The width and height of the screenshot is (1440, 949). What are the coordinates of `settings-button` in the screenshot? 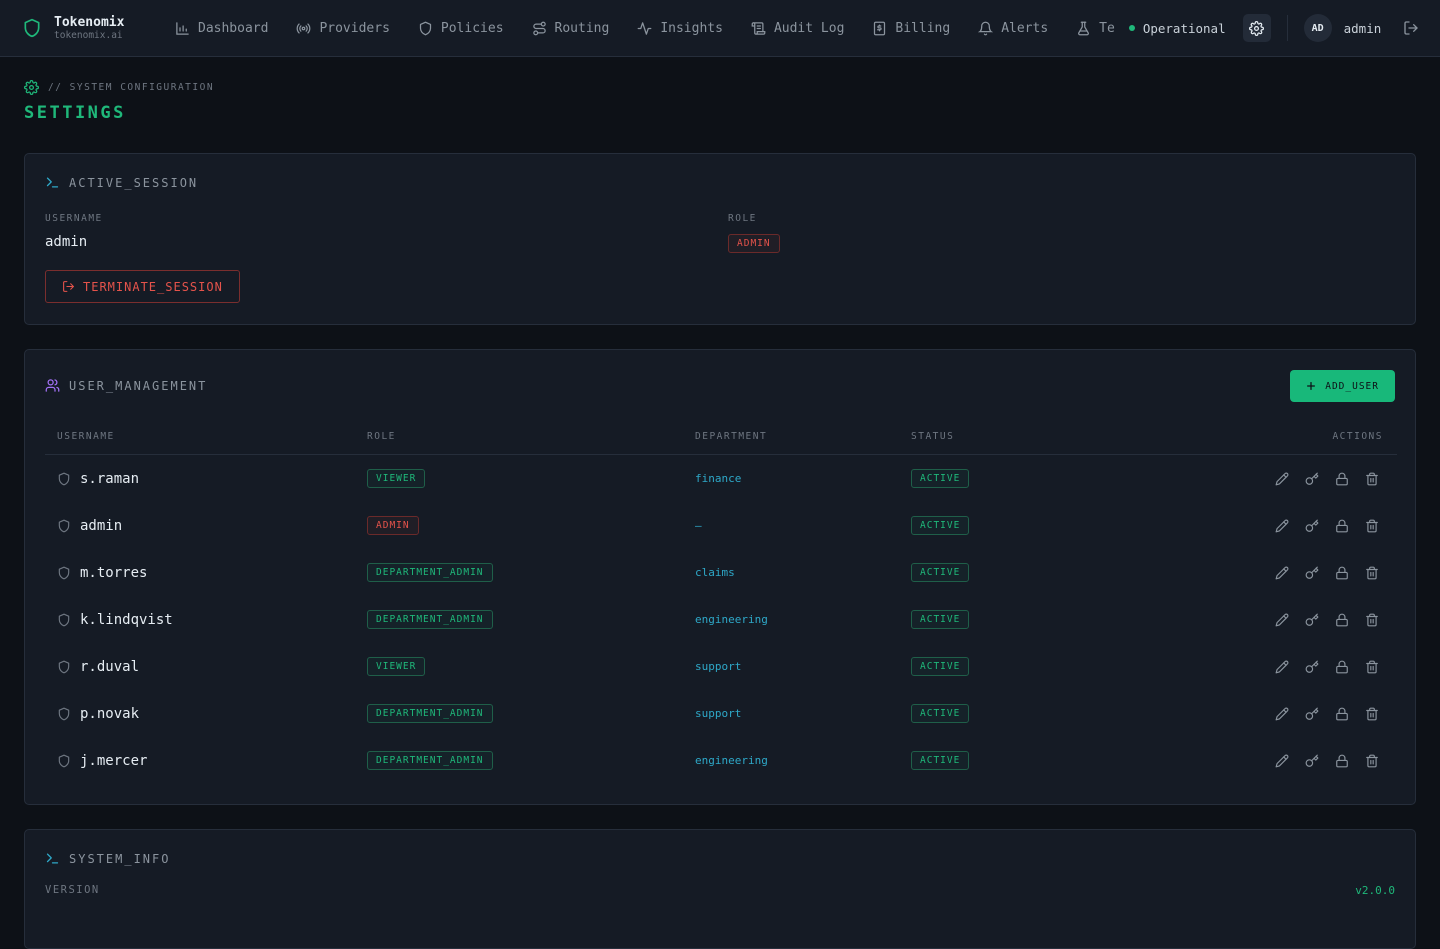 It's located at (1256, 28).